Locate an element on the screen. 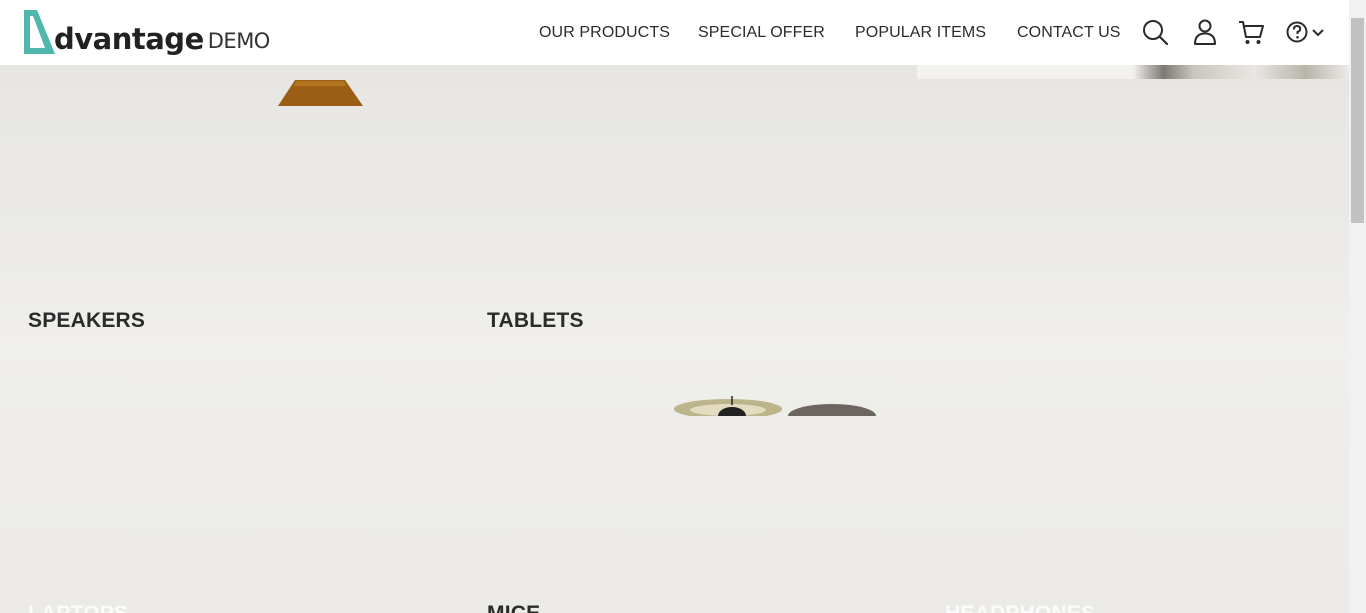 This screenshot has width=1366, height=613. nav-our-products: OUR PRODUCTS is located at coordinates (604, 33).